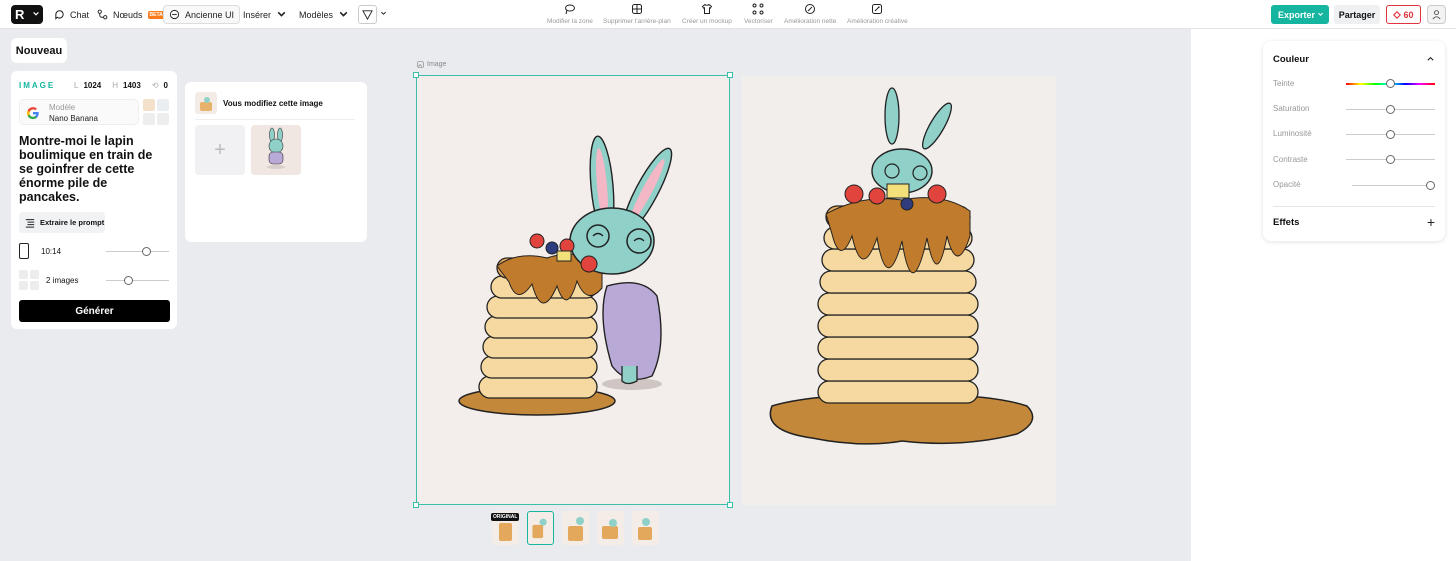 This screenshot has height=561, width=1456. I want to click on luminosite-slider-knob, so click(1390, 134).